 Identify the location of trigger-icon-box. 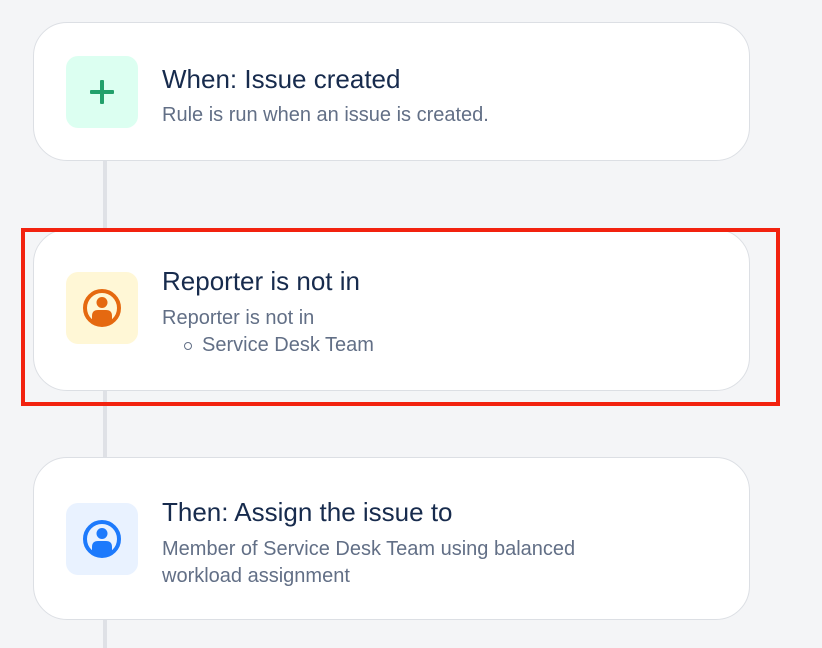
(102, 92).